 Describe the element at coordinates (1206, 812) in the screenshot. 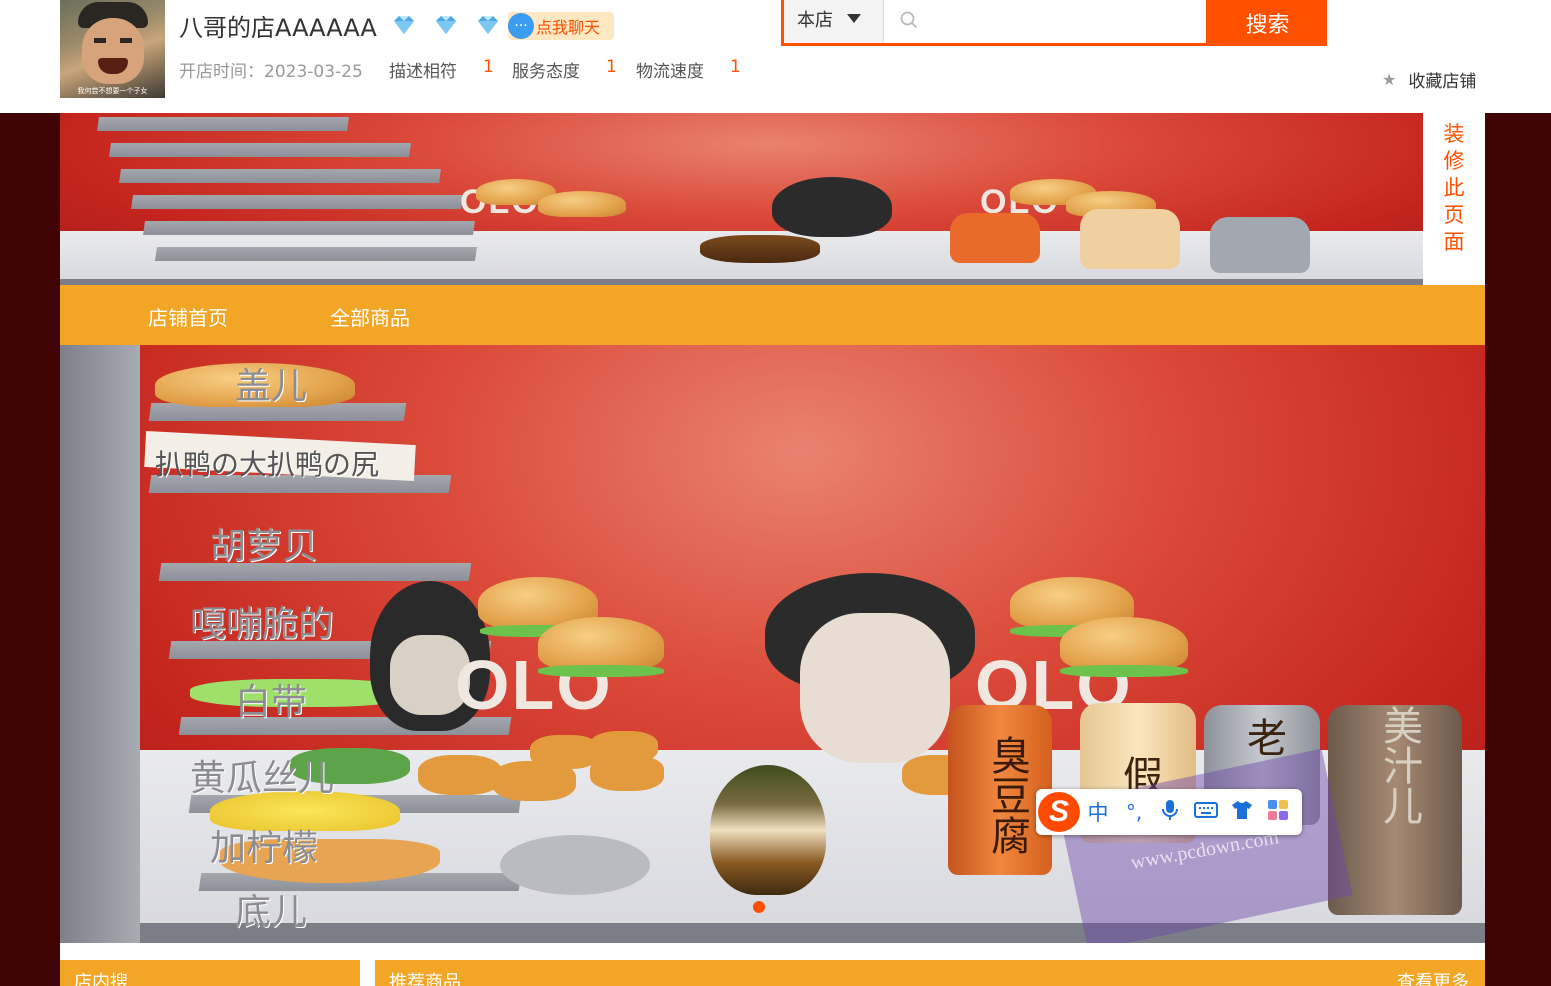

I see `keyboard-icon` at that location.